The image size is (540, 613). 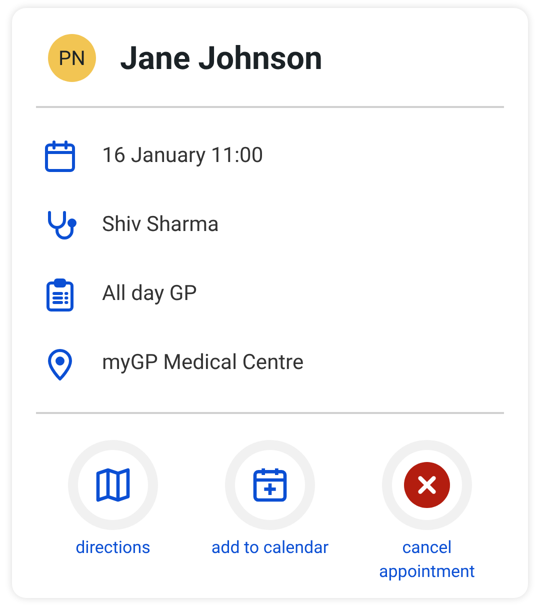 What do you see at coordinates (183, 156) in the screenshot?
I see `detail-text: 16 January 11:00` at bounding box center [183, 156].